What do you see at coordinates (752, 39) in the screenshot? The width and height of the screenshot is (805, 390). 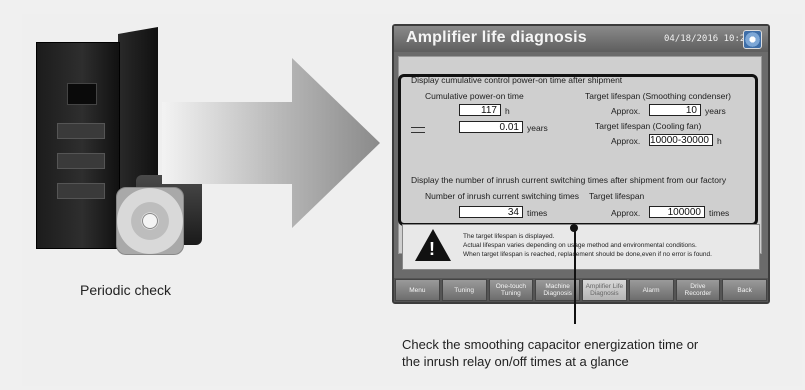 I see `settings-icon` at bounding box center [752, 39].